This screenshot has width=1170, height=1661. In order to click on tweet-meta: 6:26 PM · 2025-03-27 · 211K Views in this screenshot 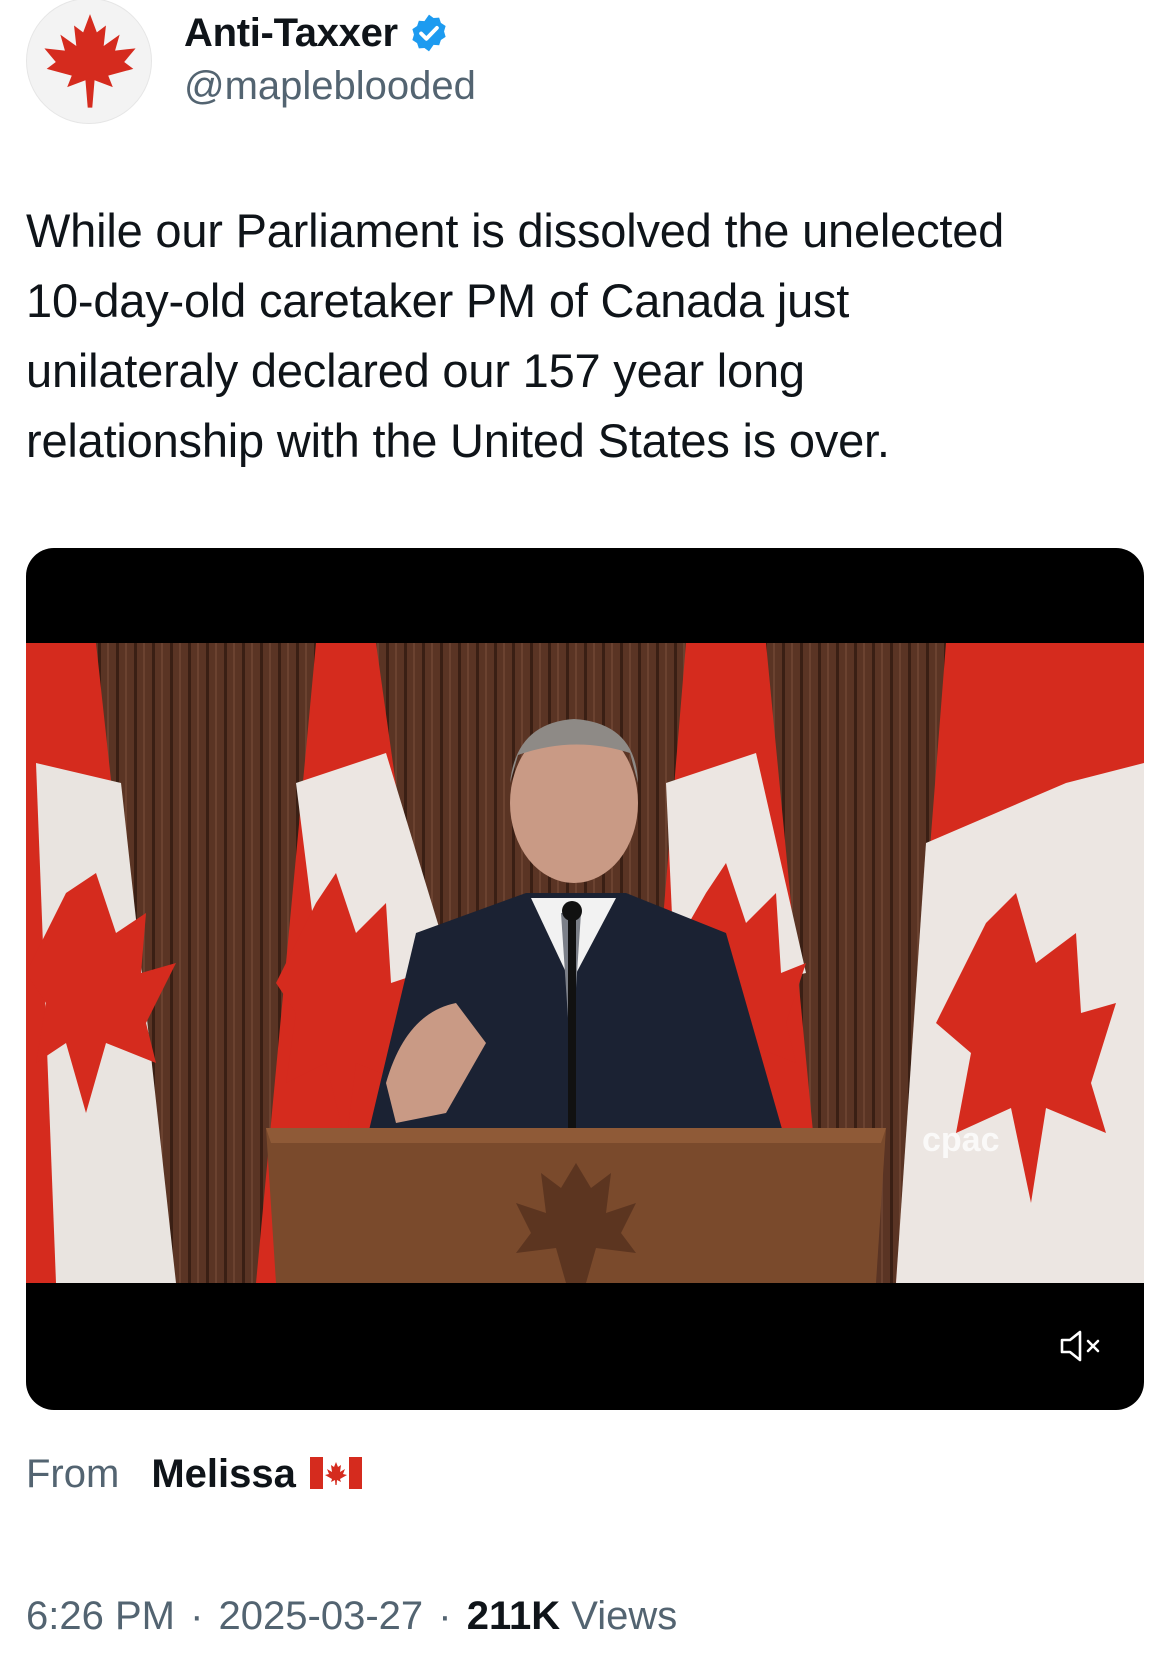, I will do `click(351, 1616)`.